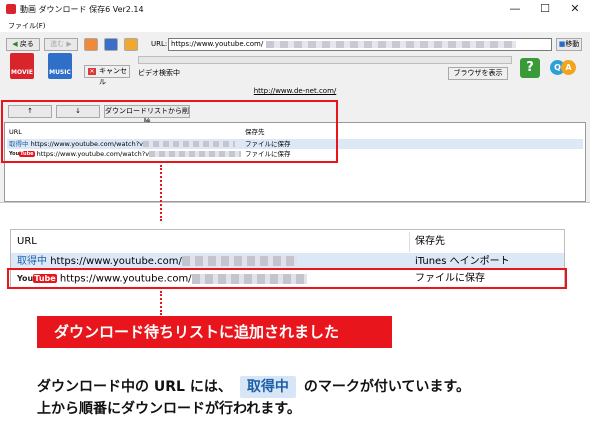 The image size is (590, 425). I want to click on close-button: ✕, so click(575, 9).